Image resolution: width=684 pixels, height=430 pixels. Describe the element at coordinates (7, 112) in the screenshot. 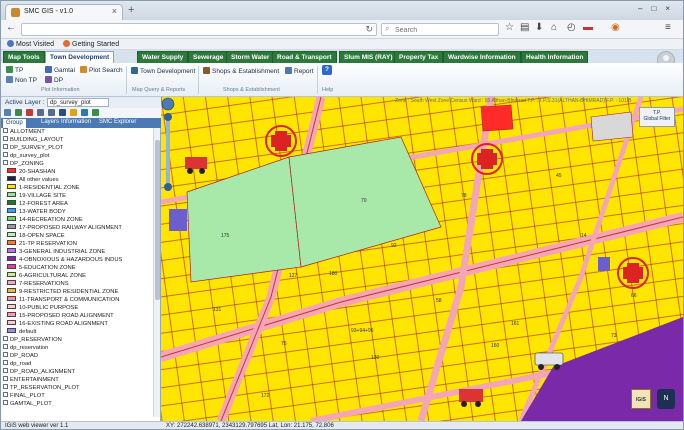

I see `layer-list-icon` at that location.